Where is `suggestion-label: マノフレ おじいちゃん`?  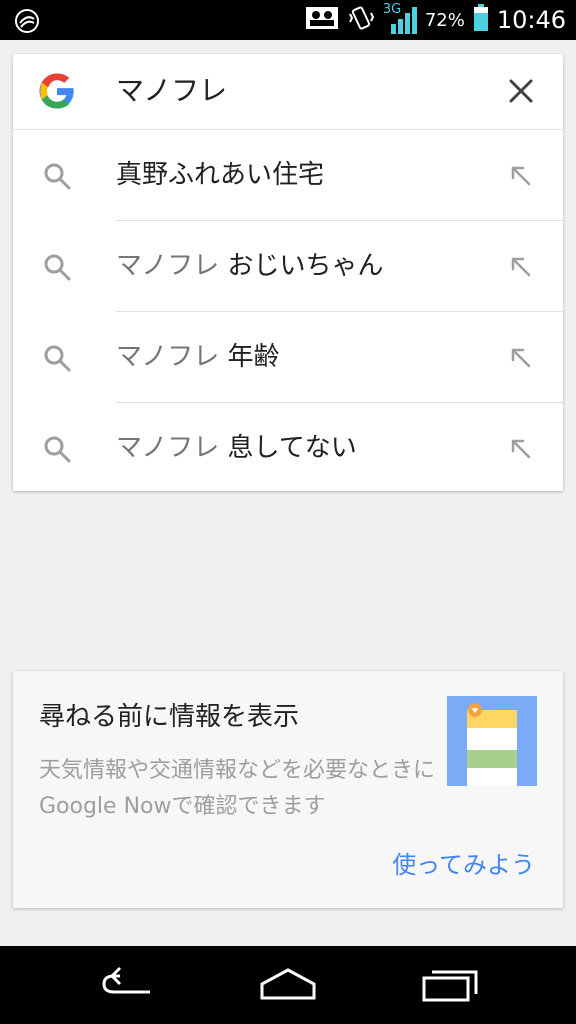 suggestion-label: マノフレ おじいちゃん is located at coordinates (250, 266).